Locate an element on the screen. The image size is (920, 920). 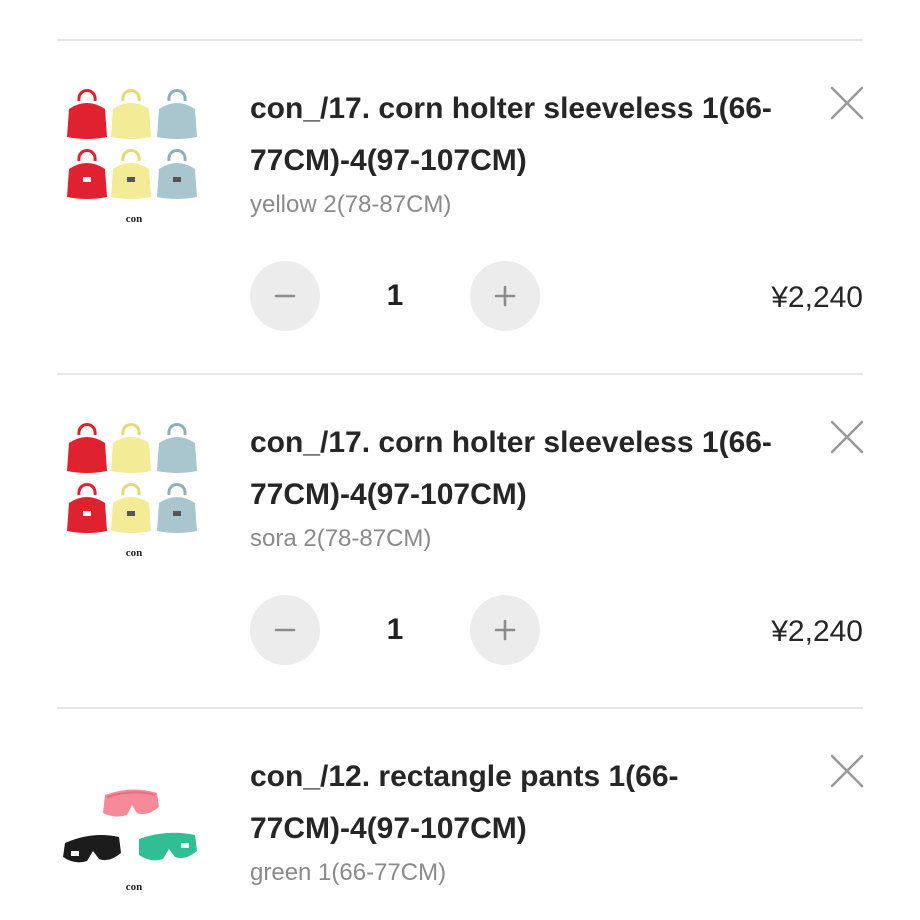
shorts-thumbnail-icon: con is located at coordinates (134, 824).